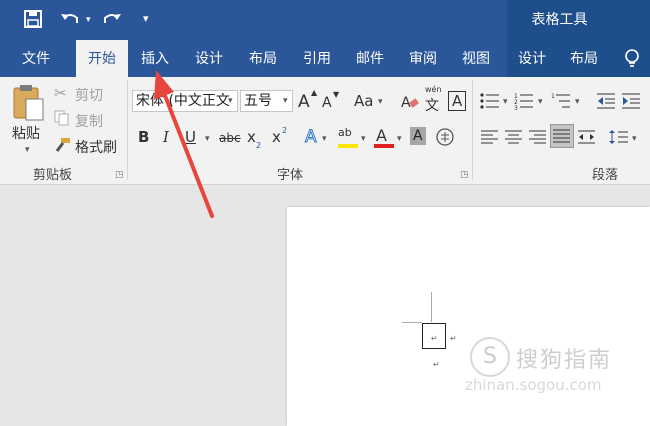  What do you see at coordinates (53, 175) in the screenshot?
I see `clipboard-group-label: 剪贴板` at bounding box center [53, 175].